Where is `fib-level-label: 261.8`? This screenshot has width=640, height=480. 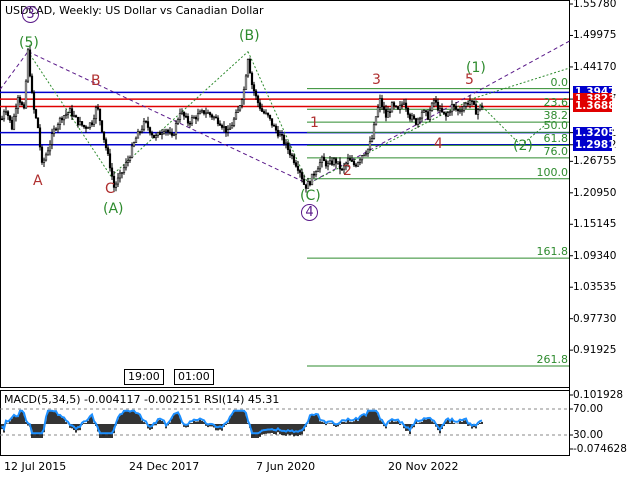
fib-level-label: 261.8 is located at coordinates (552, 359).